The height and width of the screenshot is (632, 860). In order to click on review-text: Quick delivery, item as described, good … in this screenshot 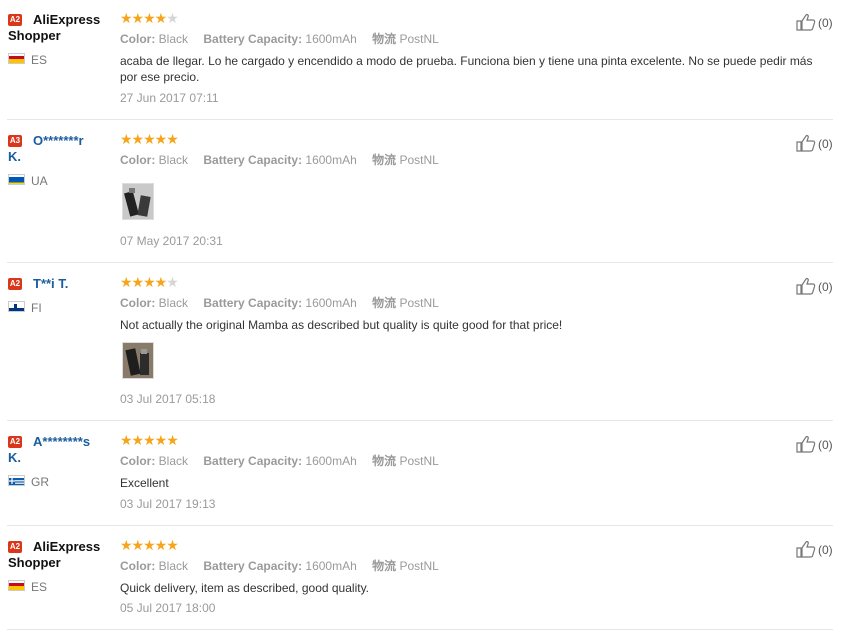, I will do `click(245, 588)`.